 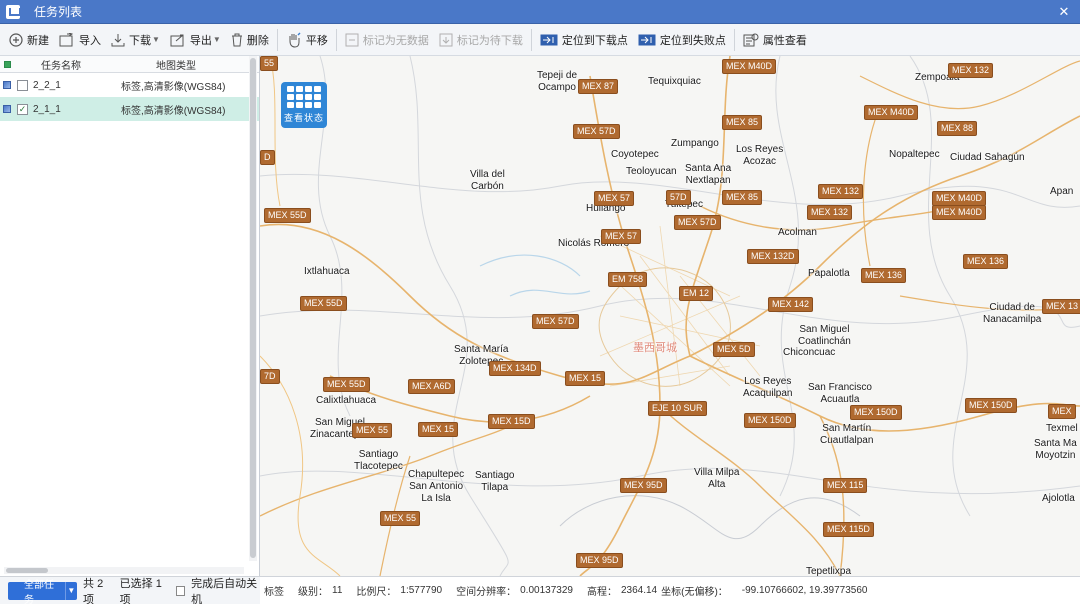 I want to click on select-all-checkbox, so click(x=7, y=64).